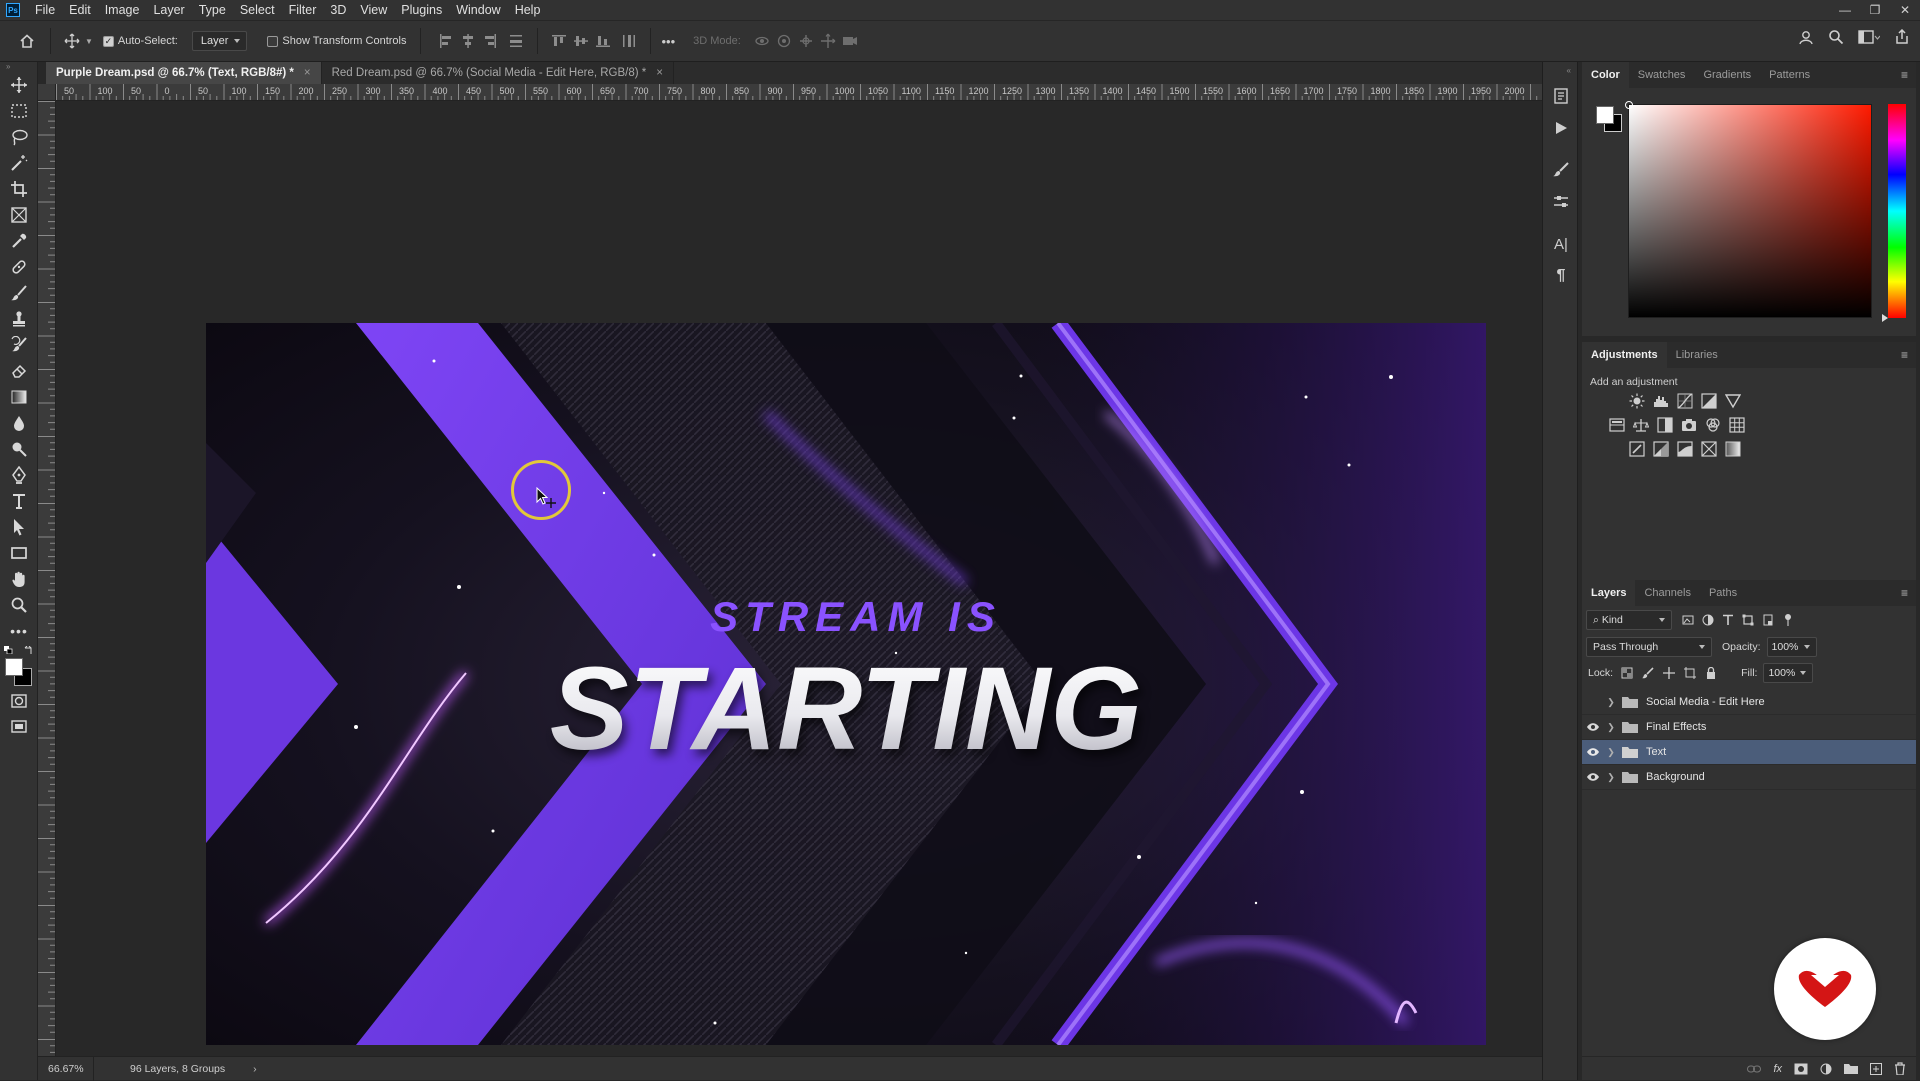 The image size is (1920, 1081). Describe the element at coordinates (255, 1069) in the screenshot. I see `status-info-arrow-icon: ›` at that location.